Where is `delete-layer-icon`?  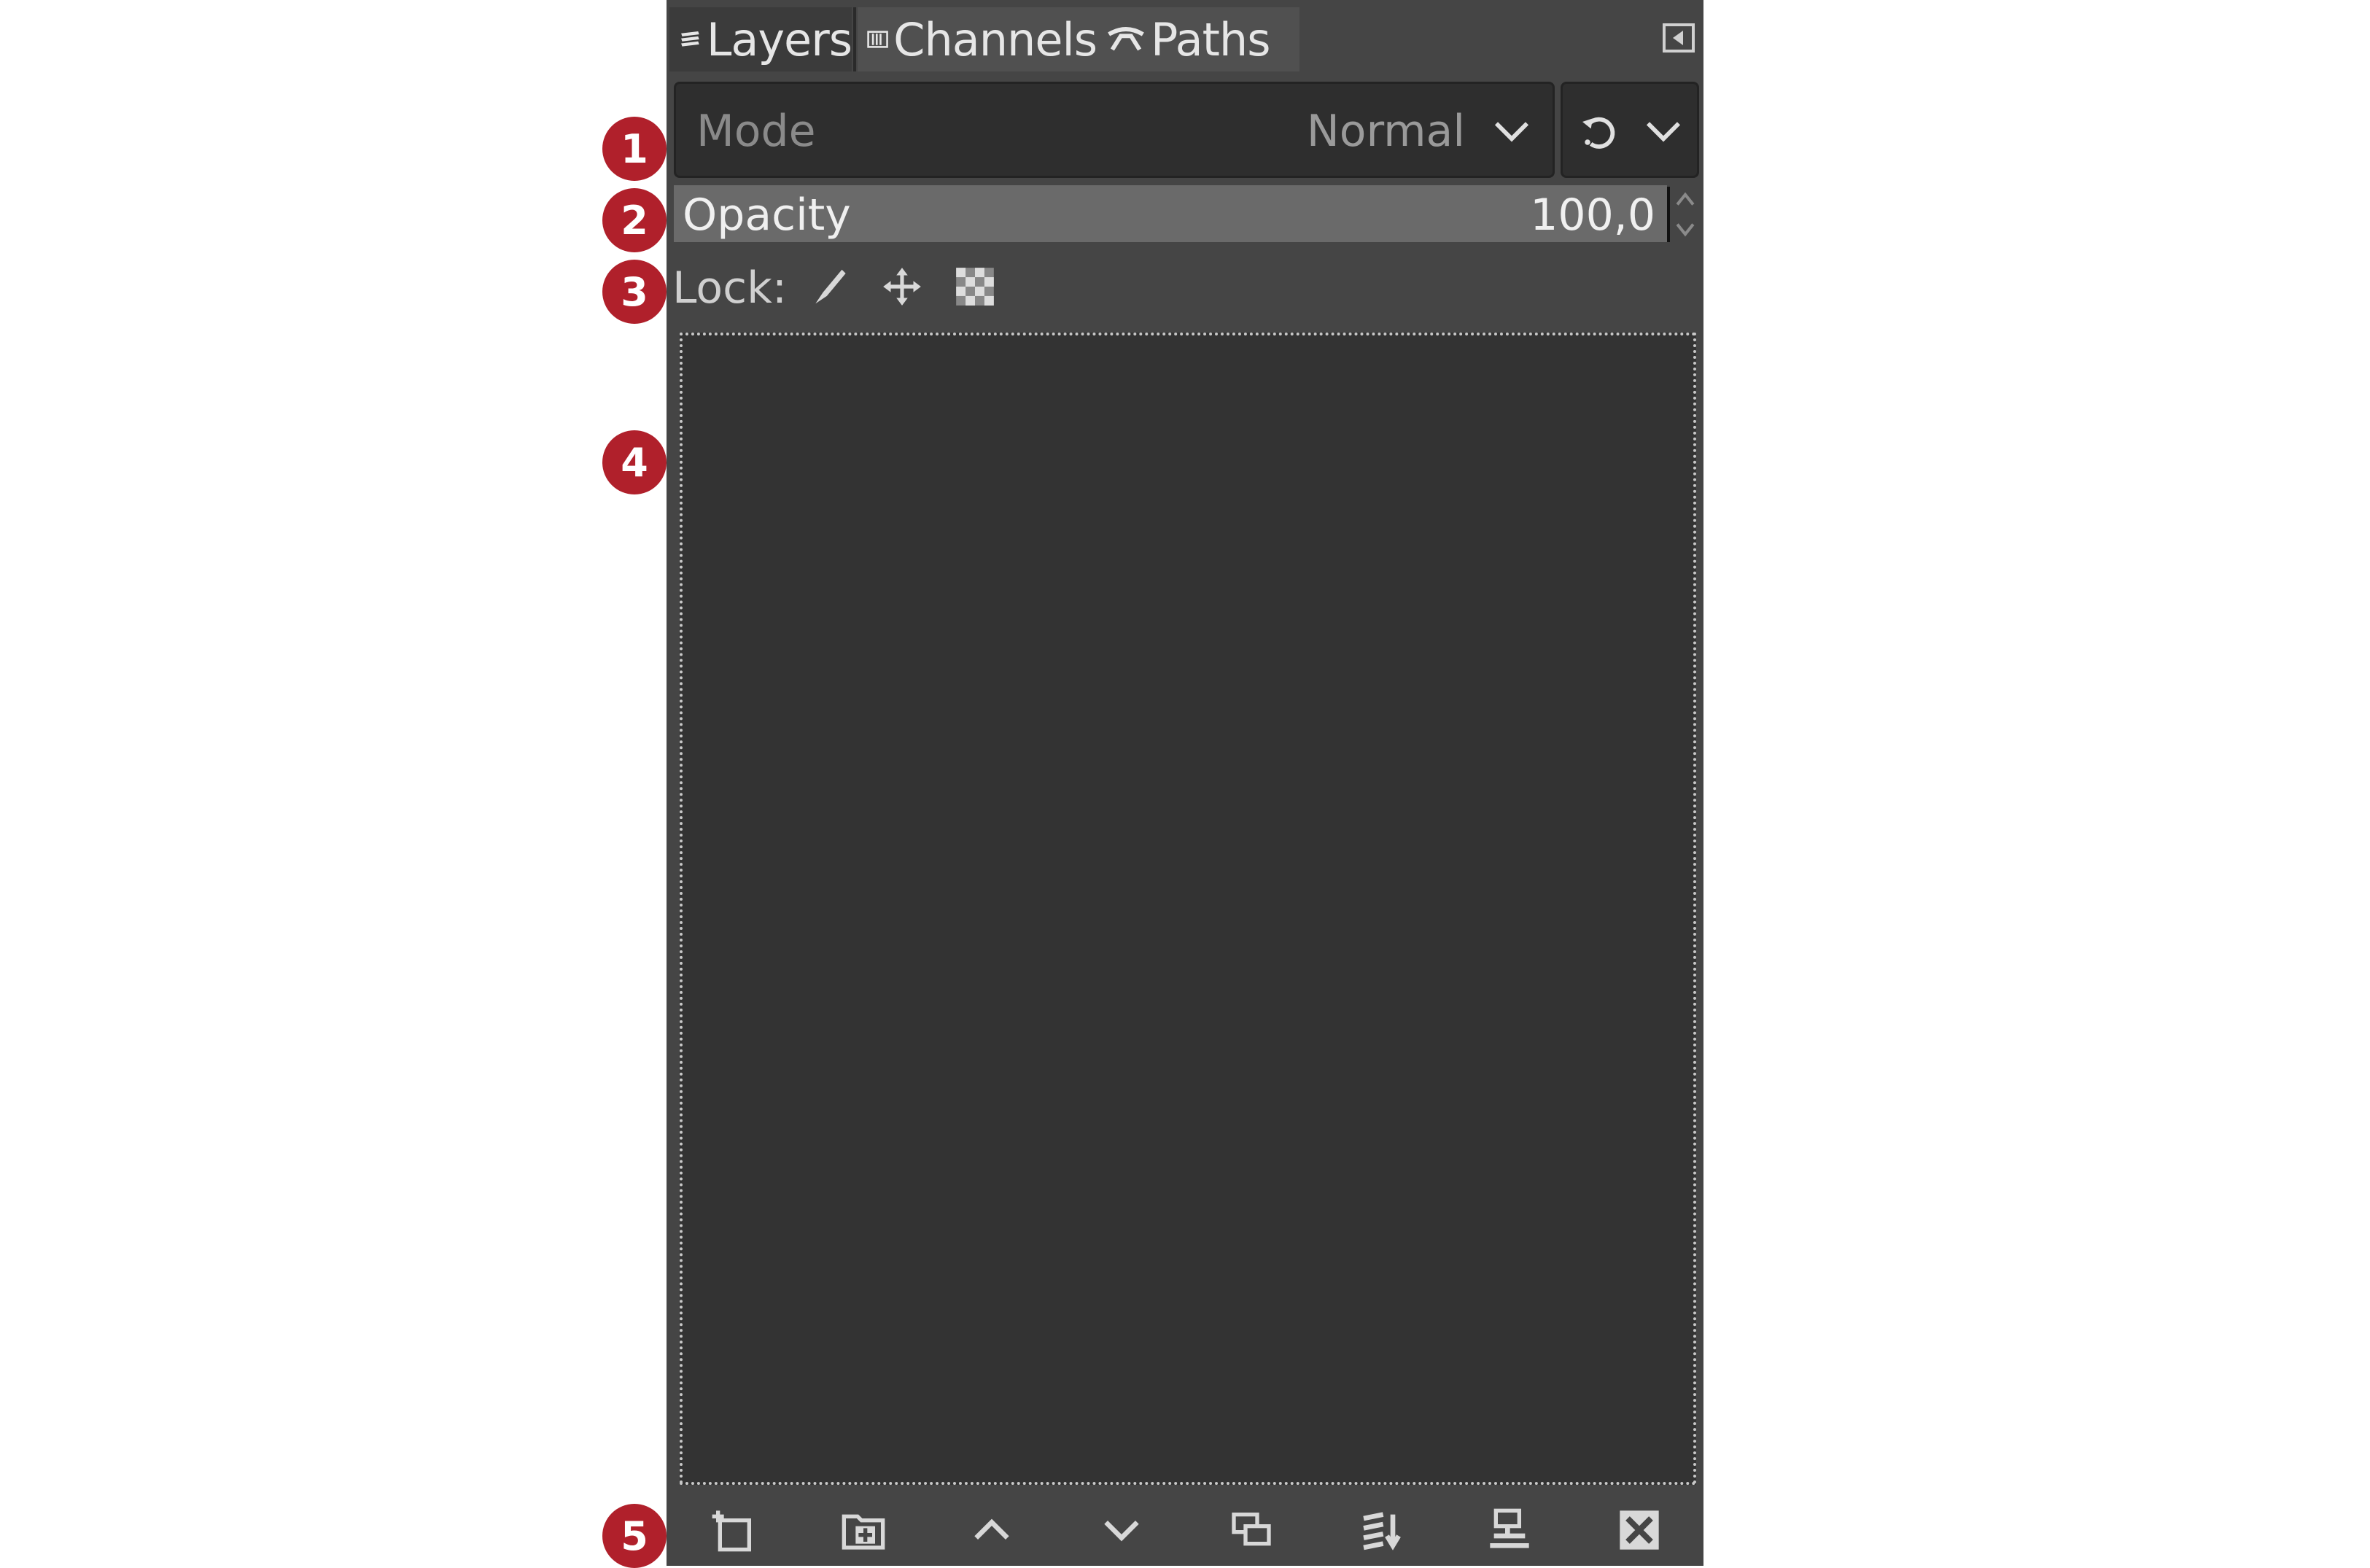 delete-layer-icon is located at coordinates (1639, 1530).